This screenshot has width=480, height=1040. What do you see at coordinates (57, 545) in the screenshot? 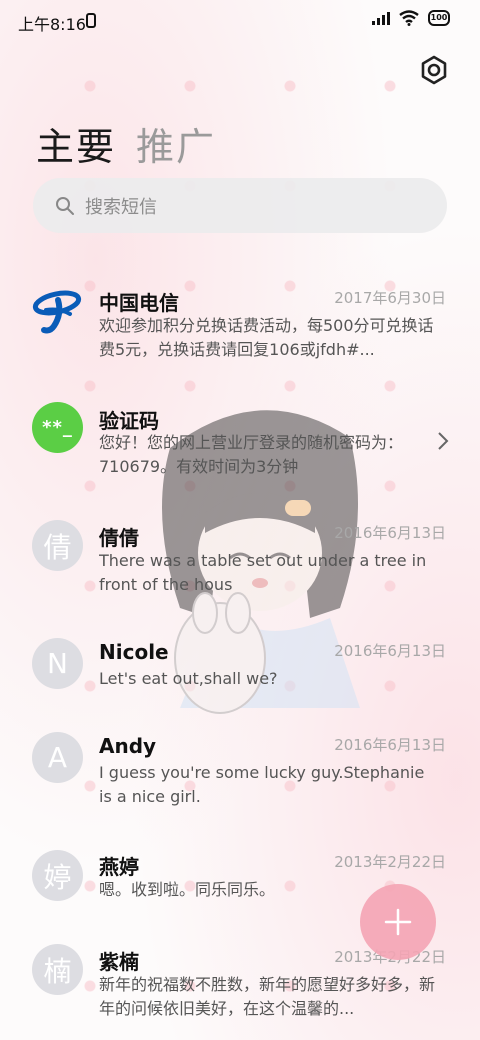
I see `contact-avatar: 倩` at bounding box center [57, 545].